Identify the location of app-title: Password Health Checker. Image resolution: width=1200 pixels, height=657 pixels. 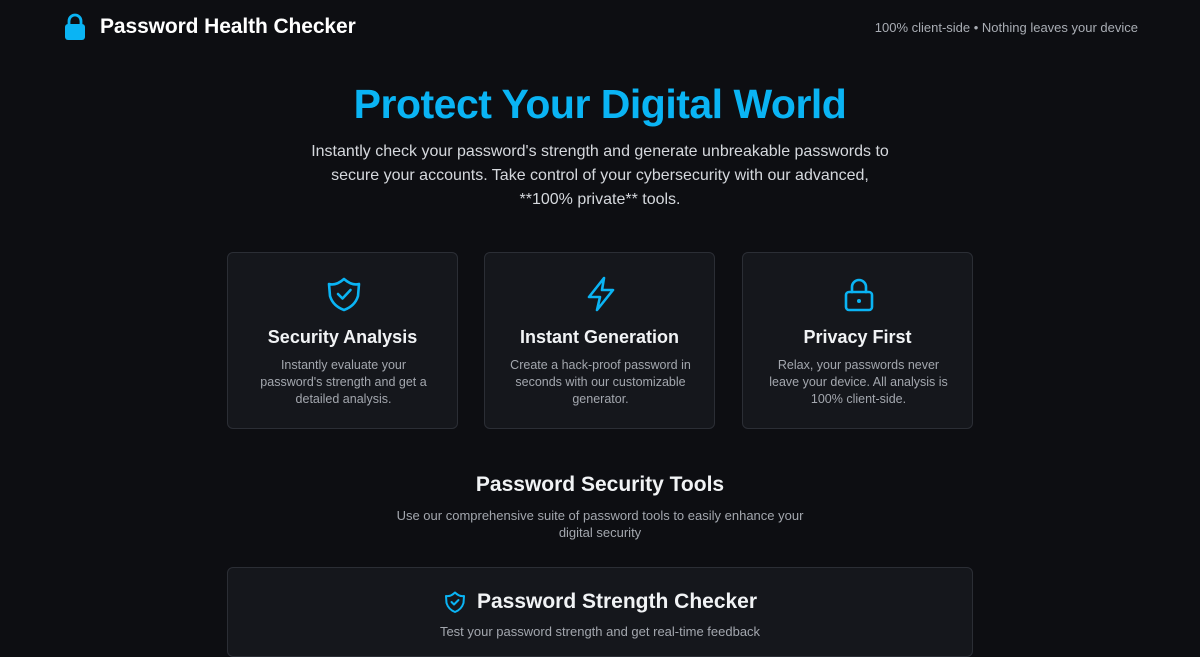
(228, 26).